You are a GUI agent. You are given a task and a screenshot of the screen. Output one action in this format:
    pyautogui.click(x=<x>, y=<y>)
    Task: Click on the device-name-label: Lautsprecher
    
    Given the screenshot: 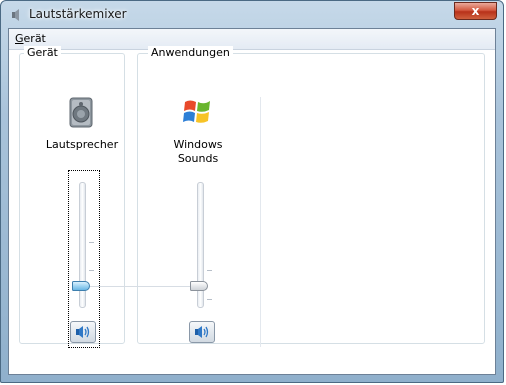 What is the action you would take?
    pyautogui.click(x=82, y=144)
    